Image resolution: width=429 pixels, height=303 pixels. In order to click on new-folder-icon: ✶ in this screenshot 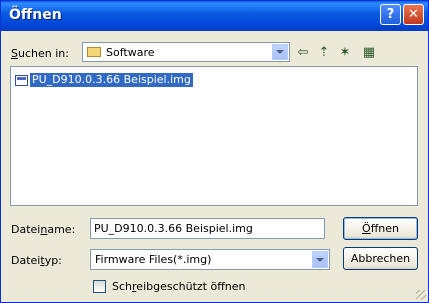, I will do `click(345, 52)`.